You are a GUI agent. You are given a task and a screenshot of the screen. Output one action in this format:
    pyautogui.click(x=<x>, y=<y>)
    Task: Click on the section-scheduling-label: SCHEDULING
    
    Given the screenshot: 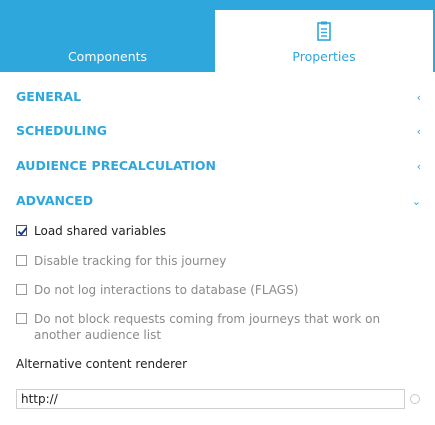 What is the action you would take?
    pyautogui.click(x=62, y=130)
    